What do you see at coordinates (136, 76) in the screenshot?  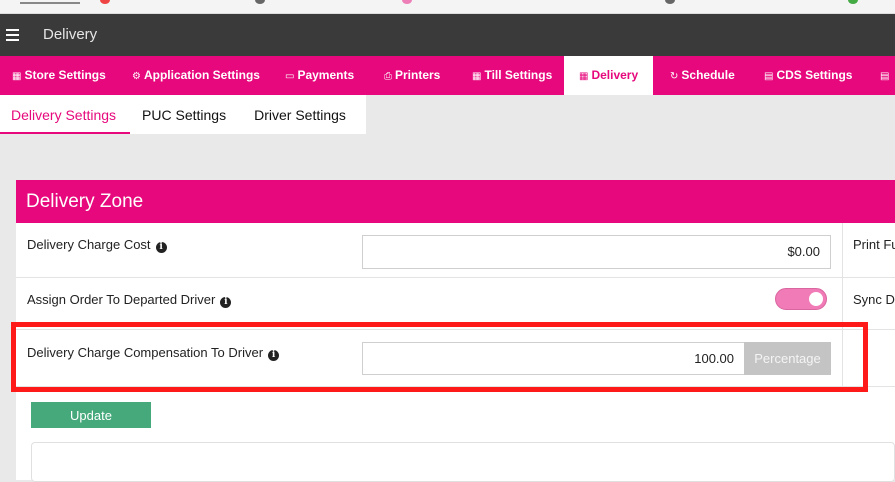 I see `cogs-icon: ⚙` at bounding box center [136, 76].